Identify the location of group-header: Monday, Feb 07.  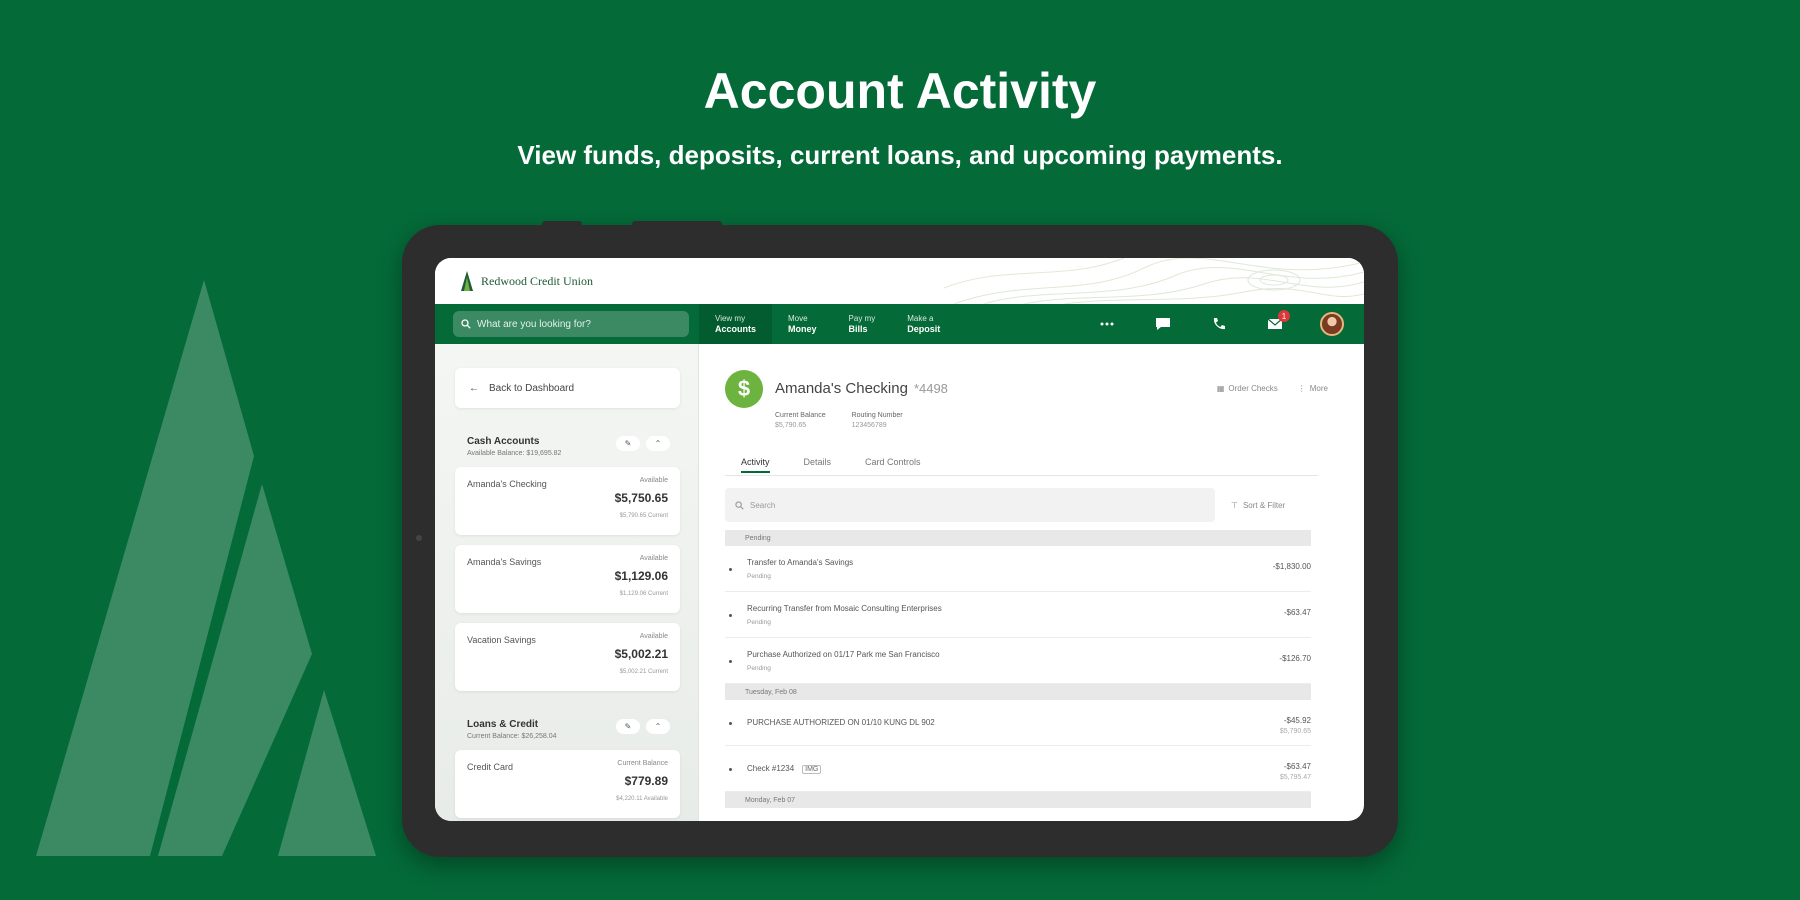
(1018, 800).